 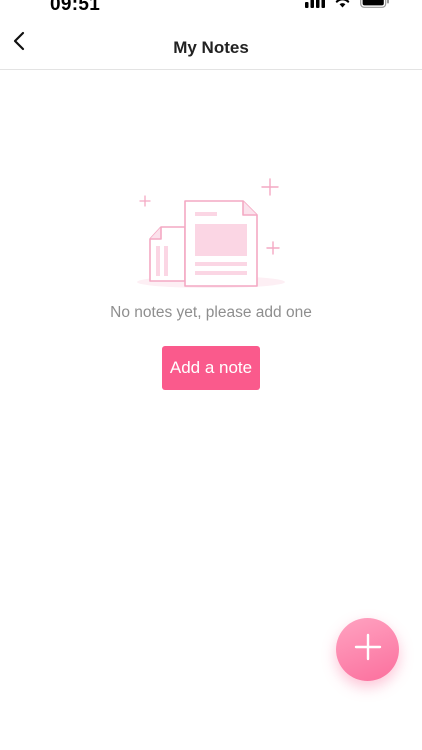 What do you see at coordinates (342, 6) in the screenshot?
I see `wifi-icon` at bounding box center [342, 6].